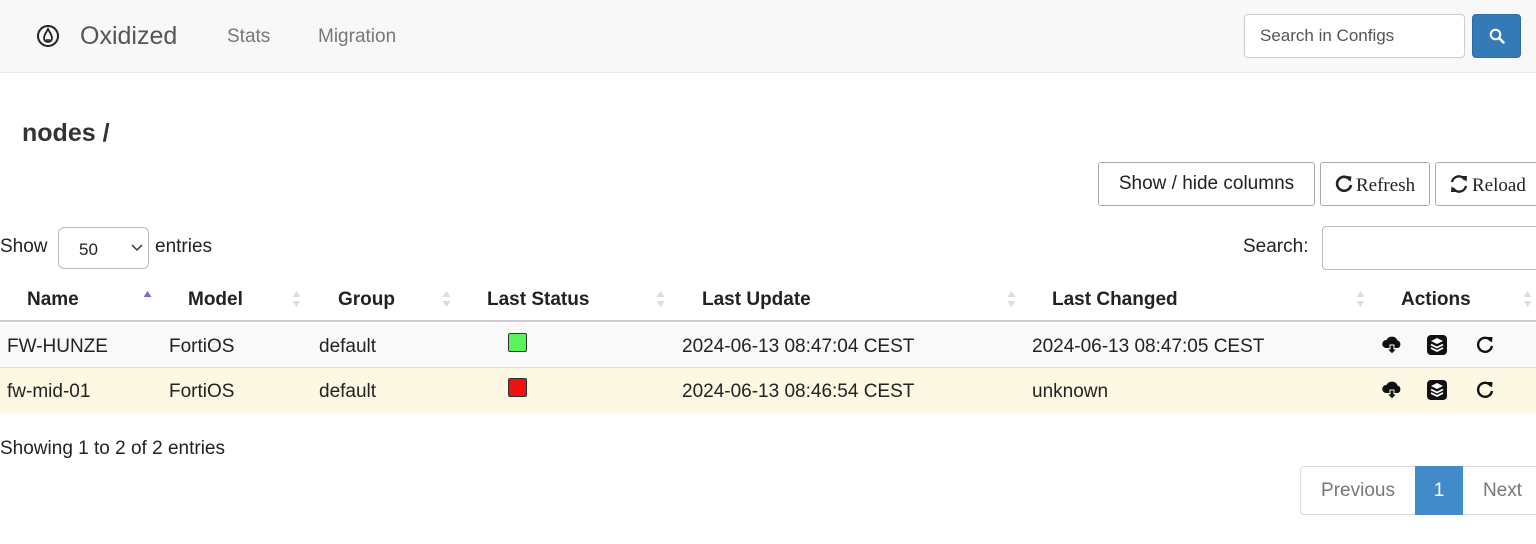 The height and width of the screenshot is (544, 1536). I want to click on refresh-button: Refresh, so click(1375, 184).